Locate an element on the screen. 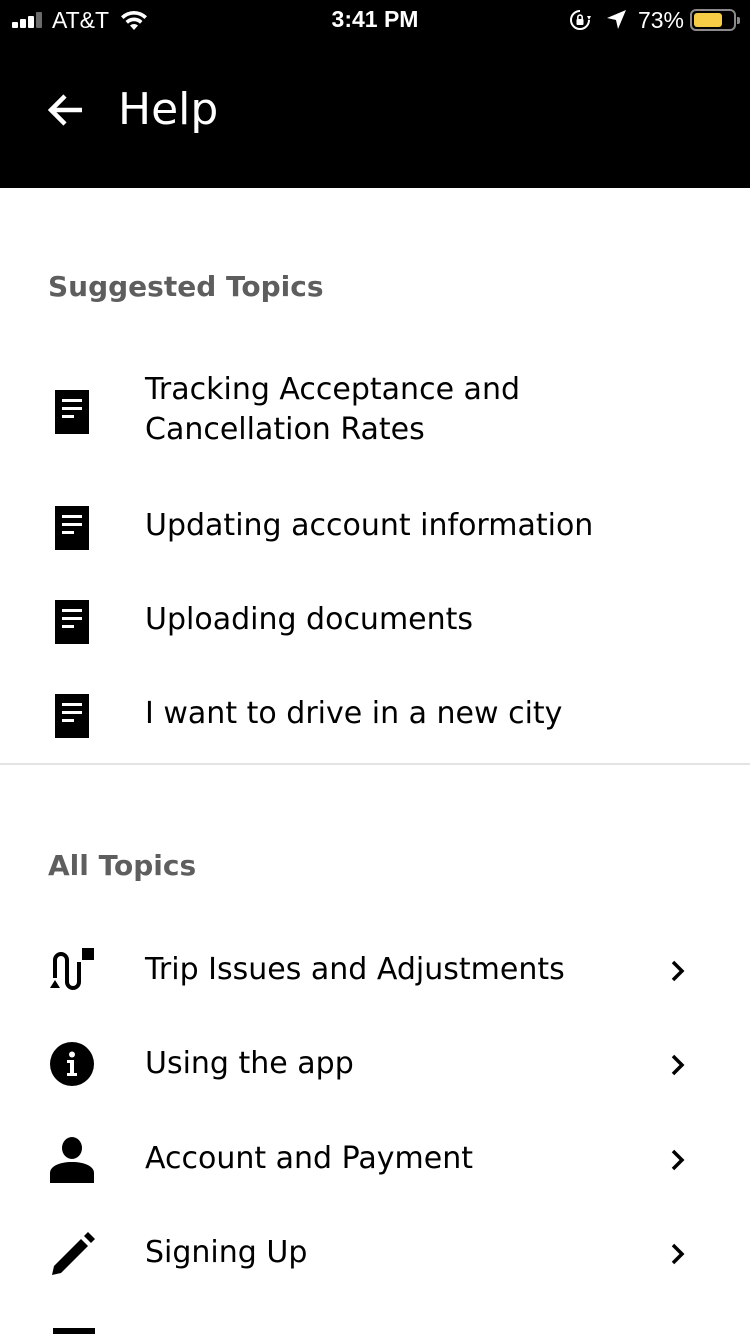 This screenshot has height=1334, width=750. topic-row-account-payment: Account and Payment is located at coordinates (375, 1160).